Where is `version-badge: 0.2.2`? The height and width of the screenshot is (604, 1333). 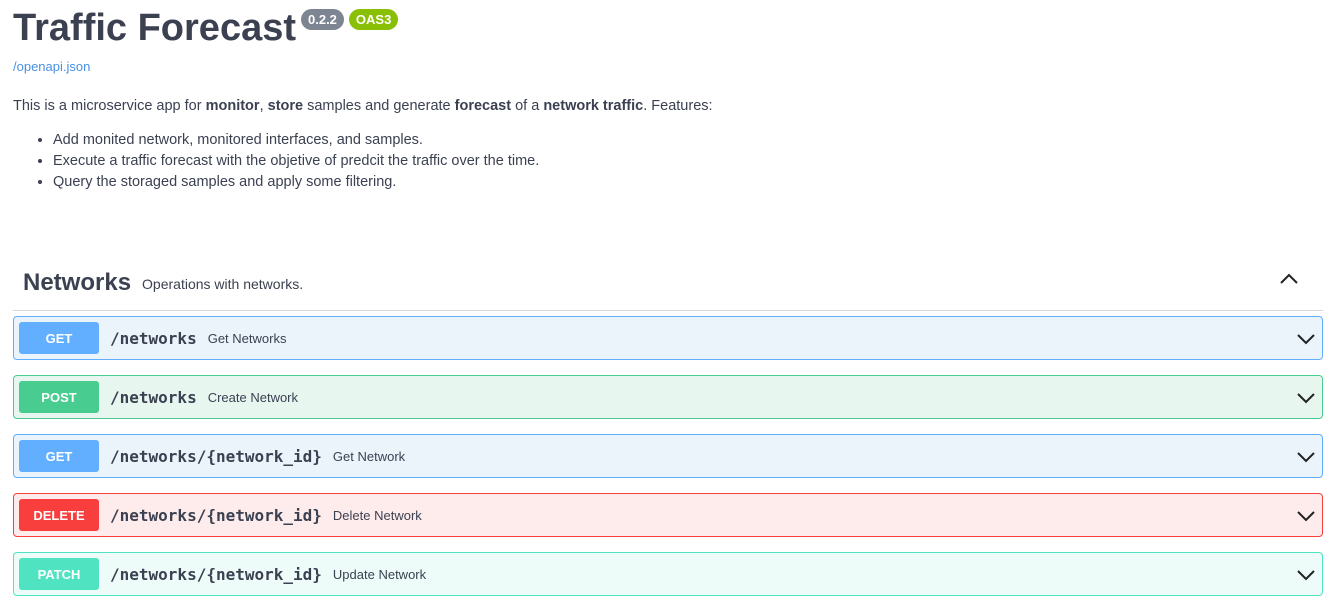 version-badge: 0.2.2 is located at coordinates (322, 19).